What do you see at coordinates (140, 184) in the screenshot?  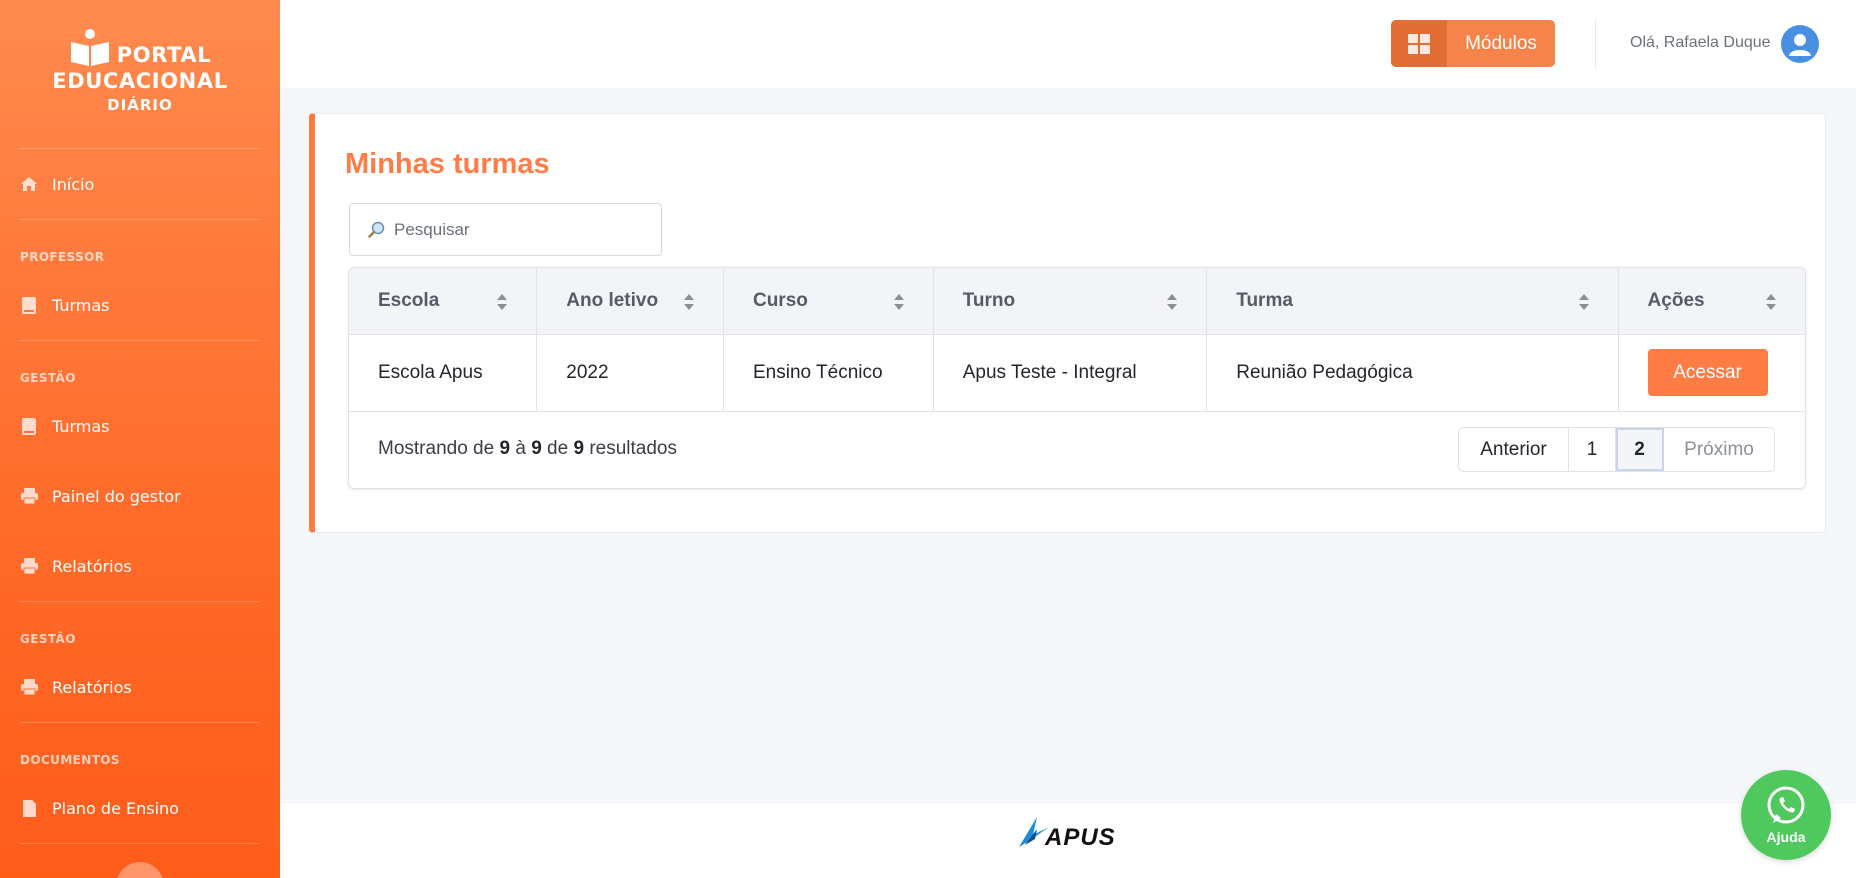 I see `sidebar-item-inicio: Início` at bounding box center [140, 184].